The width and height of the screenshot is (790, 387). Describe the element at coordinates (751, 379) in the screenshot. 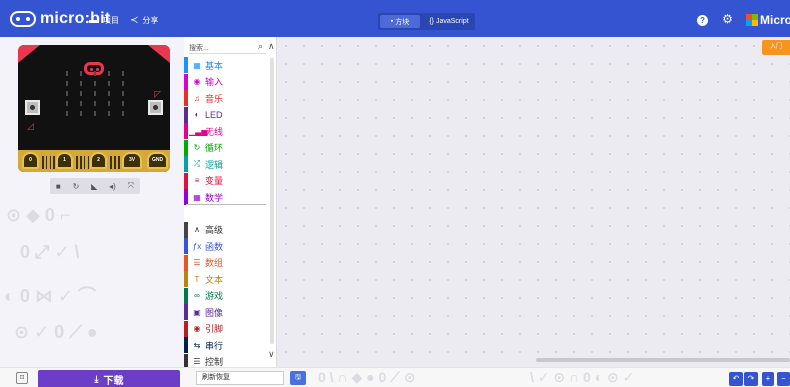

I see `redo-button: ↷` at that location.